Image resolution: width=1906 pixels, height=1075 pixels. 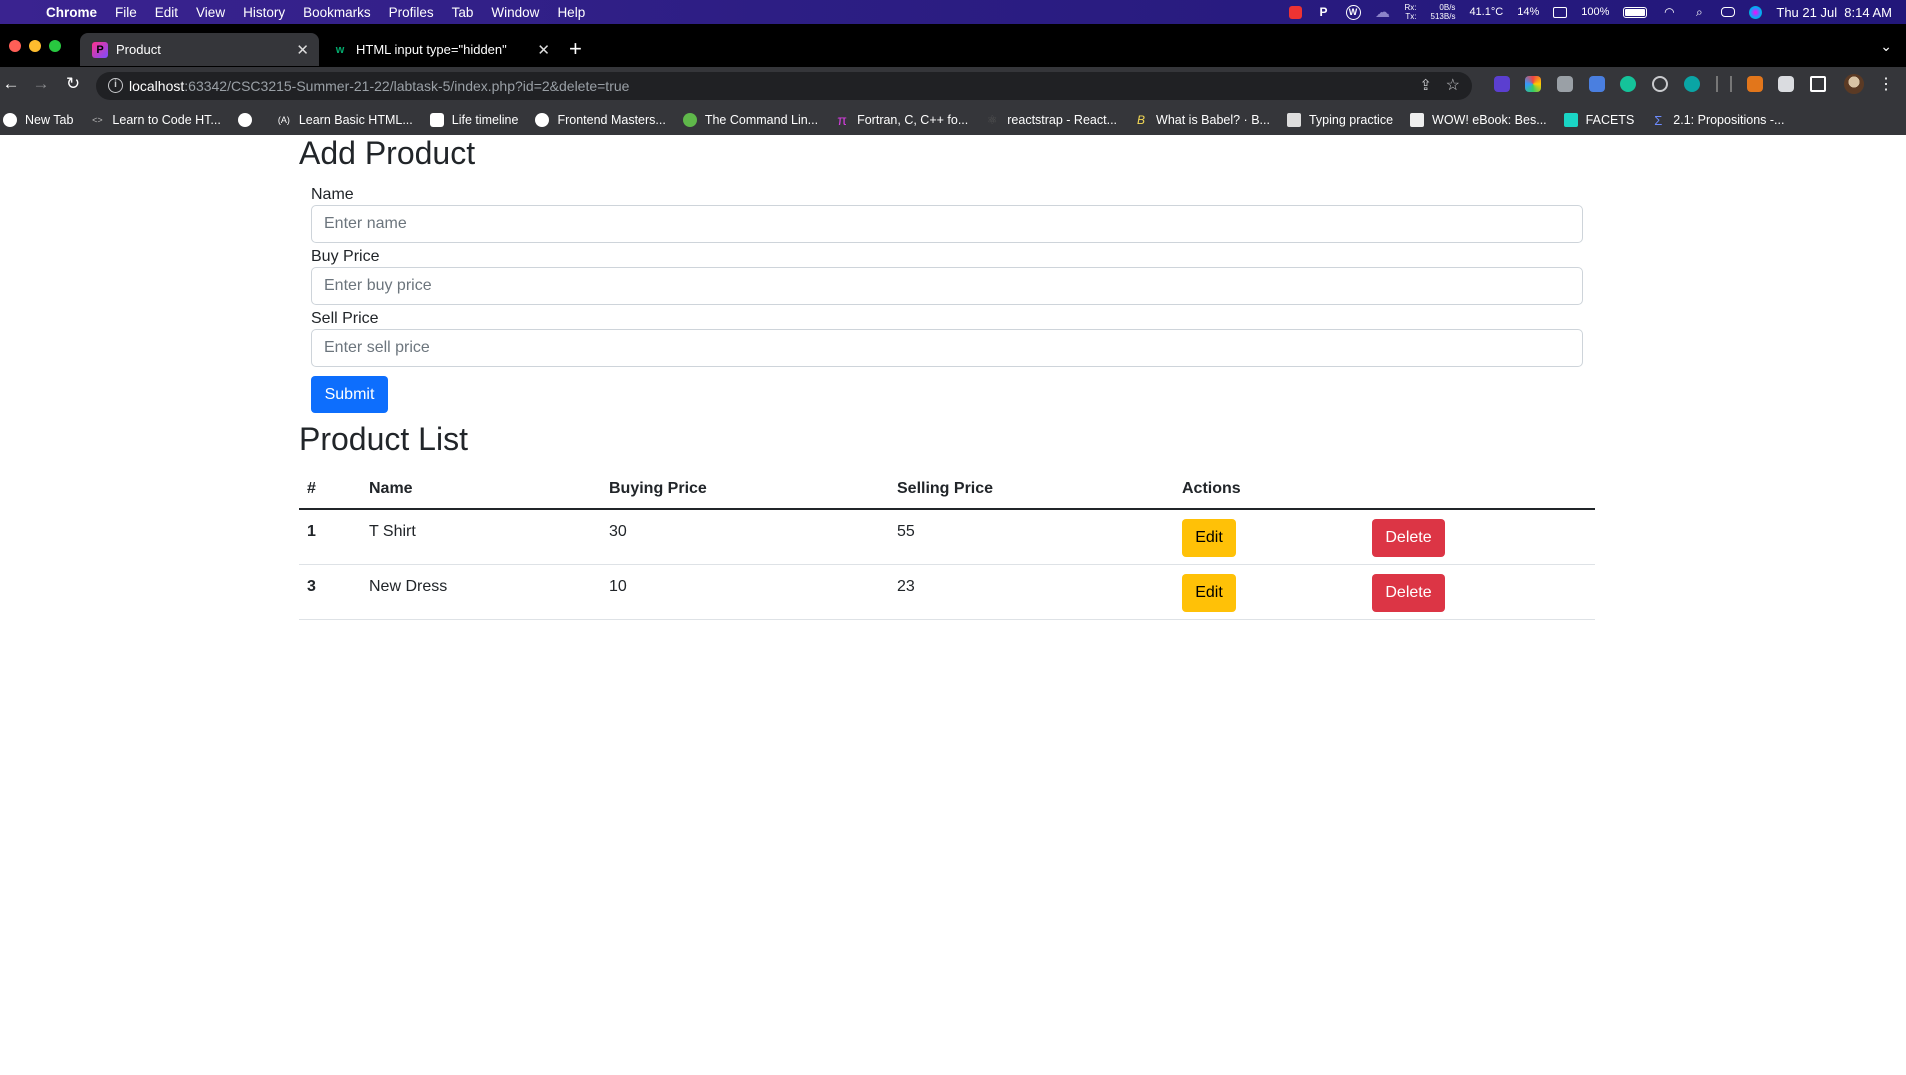 I want to click on a-icon: (A), so click(x=283, y=120).